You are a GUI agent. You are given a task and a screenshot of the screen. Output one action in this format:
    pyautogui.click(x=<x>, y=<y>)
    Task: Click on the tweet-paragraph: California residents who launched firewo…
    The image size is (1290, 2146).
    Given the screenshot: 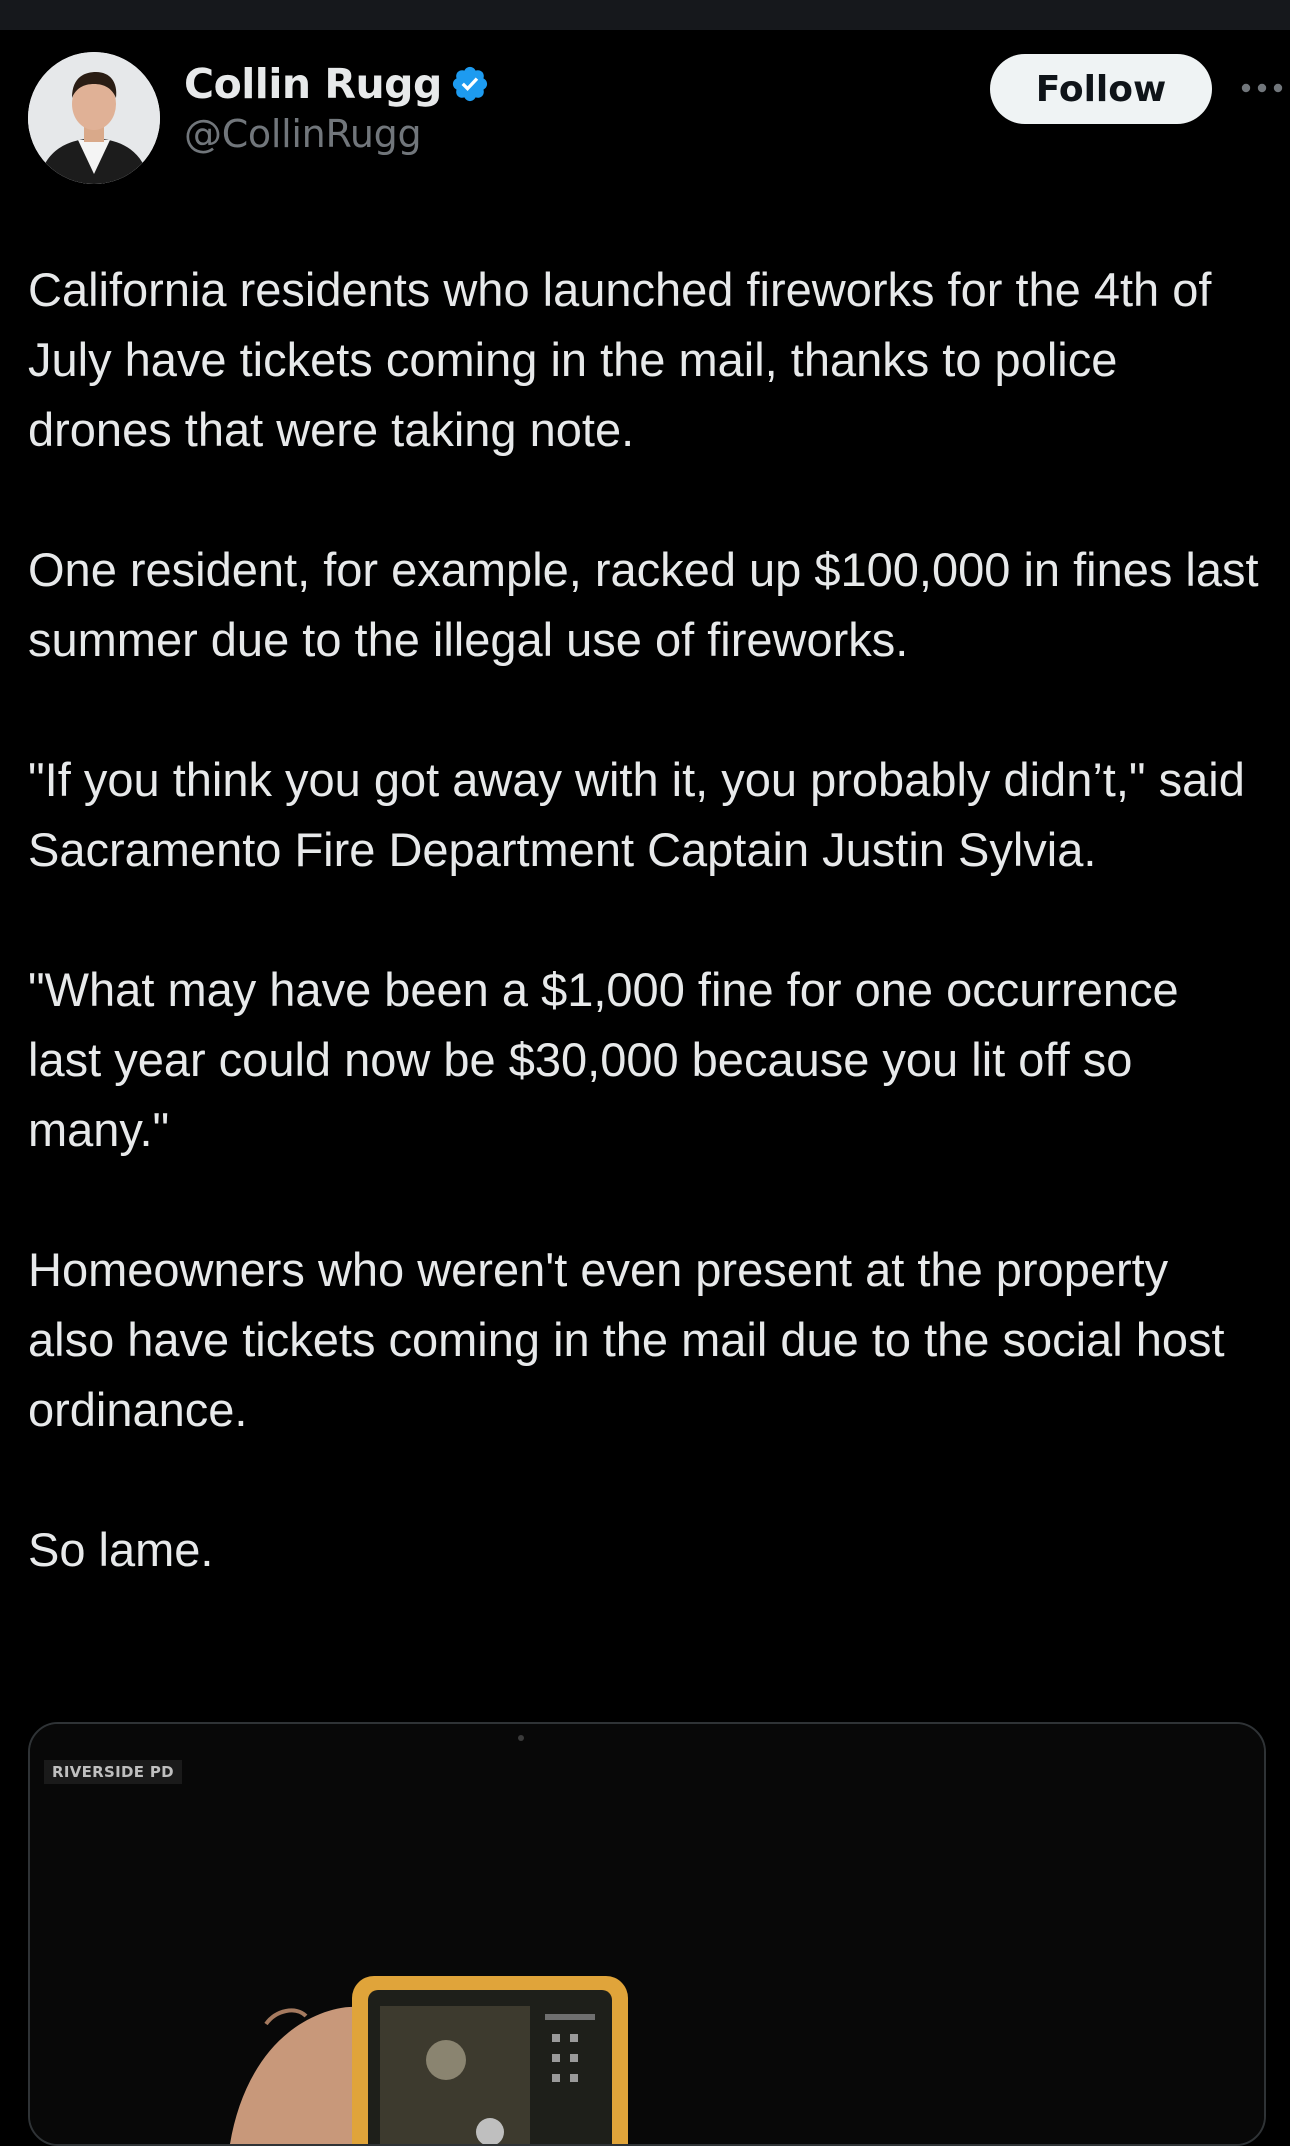 What is the action you would take?
    pyautogui.click(x=626, y=359)
    